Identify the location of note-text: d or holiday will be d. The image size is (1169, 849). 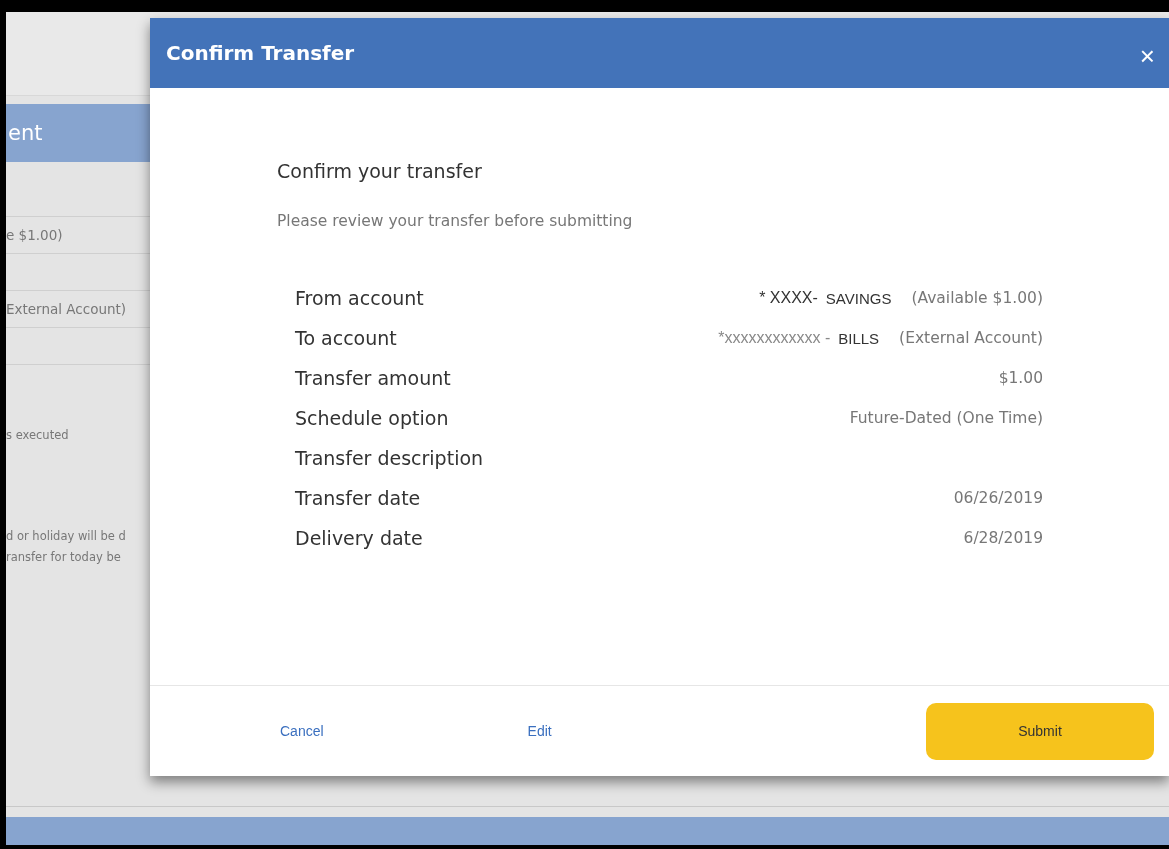
(66, 536).